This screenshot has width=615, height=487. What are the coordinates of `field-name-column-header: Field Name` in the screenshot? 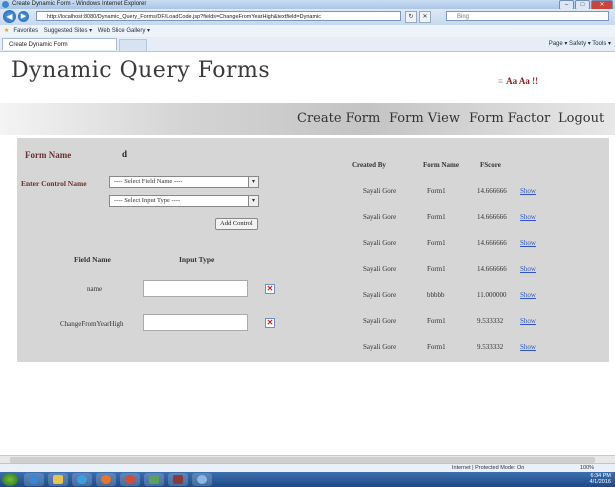 It's located at (92, 259).